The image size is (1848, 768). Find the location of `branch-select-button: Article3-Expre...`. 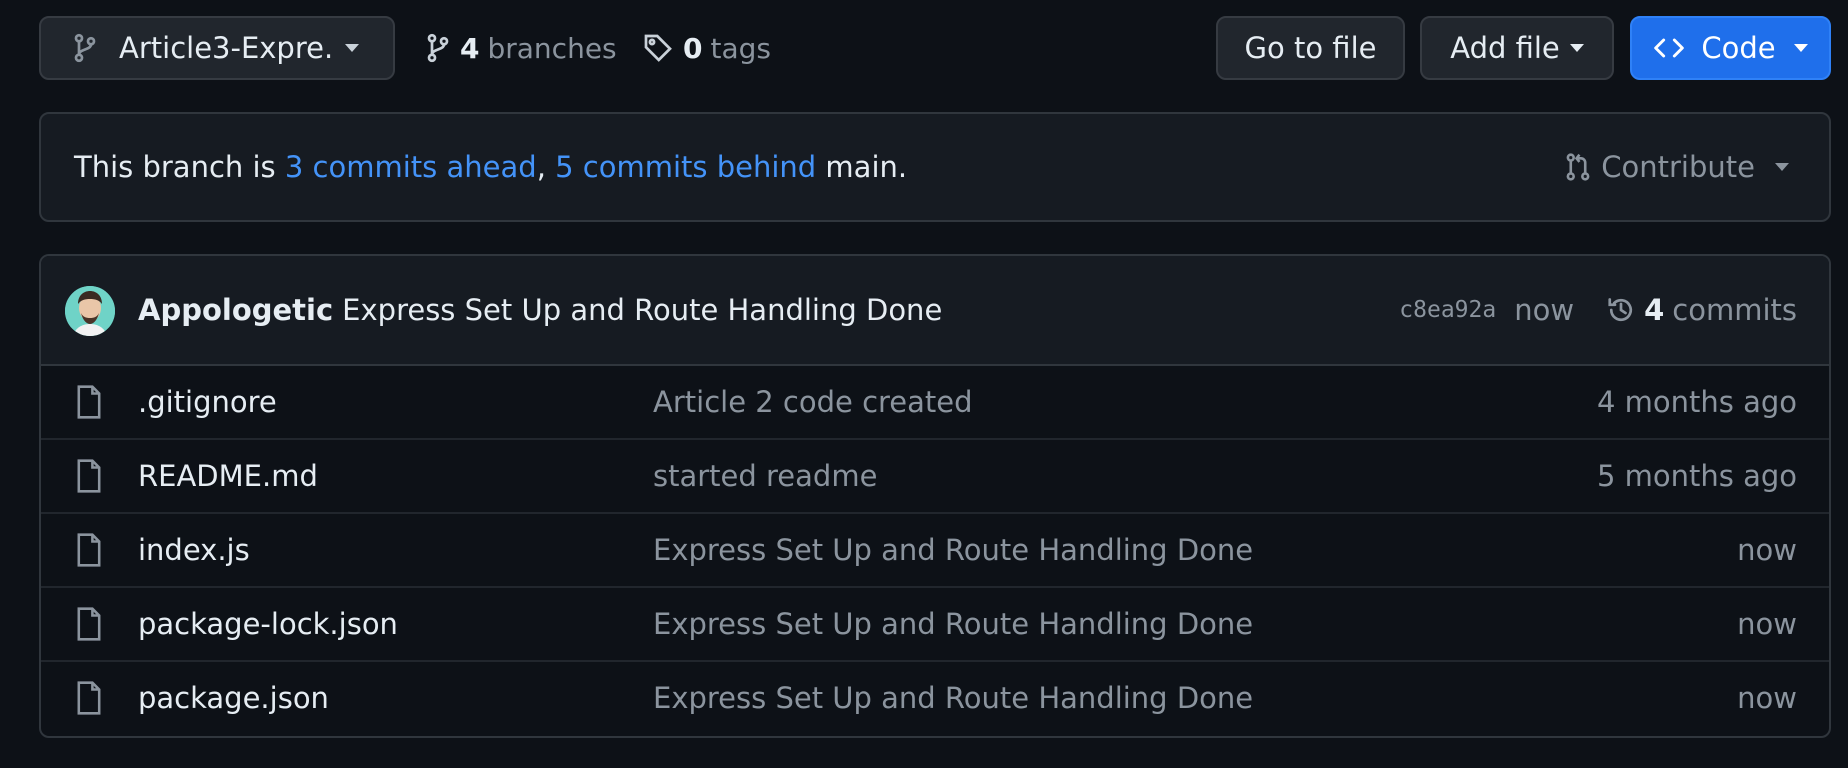

branch-select-button: Article3-Expre... is located at coordinates (217, 48).